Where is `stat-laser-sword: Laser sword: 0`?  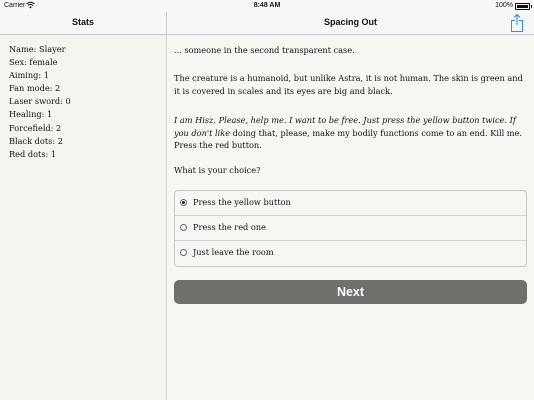 stat-laser-sword: Laser sword: 0 is located at coordinates (40, 101).